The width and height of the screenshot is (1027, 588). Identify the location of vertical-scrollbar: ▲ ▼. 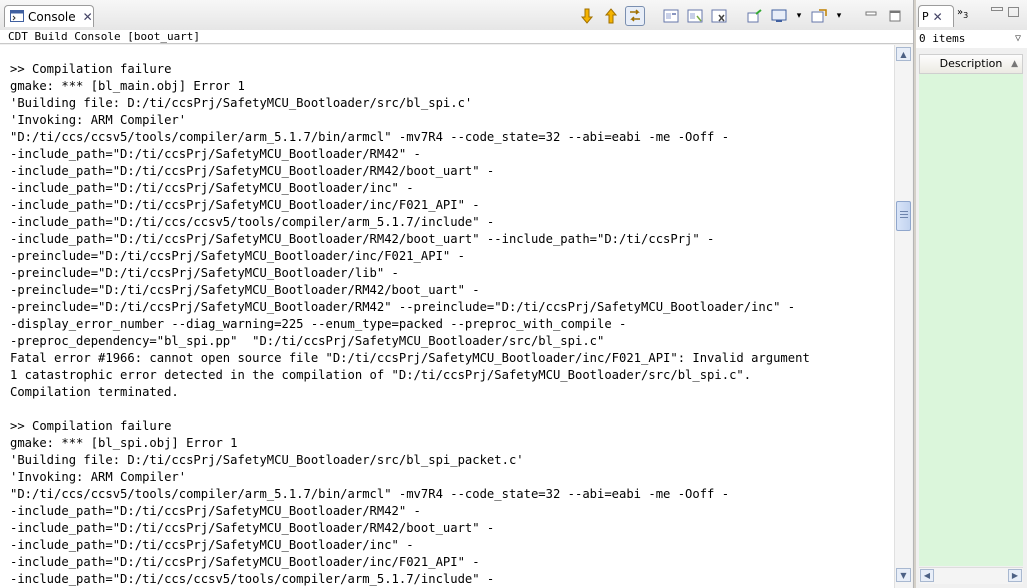
(903, 316).